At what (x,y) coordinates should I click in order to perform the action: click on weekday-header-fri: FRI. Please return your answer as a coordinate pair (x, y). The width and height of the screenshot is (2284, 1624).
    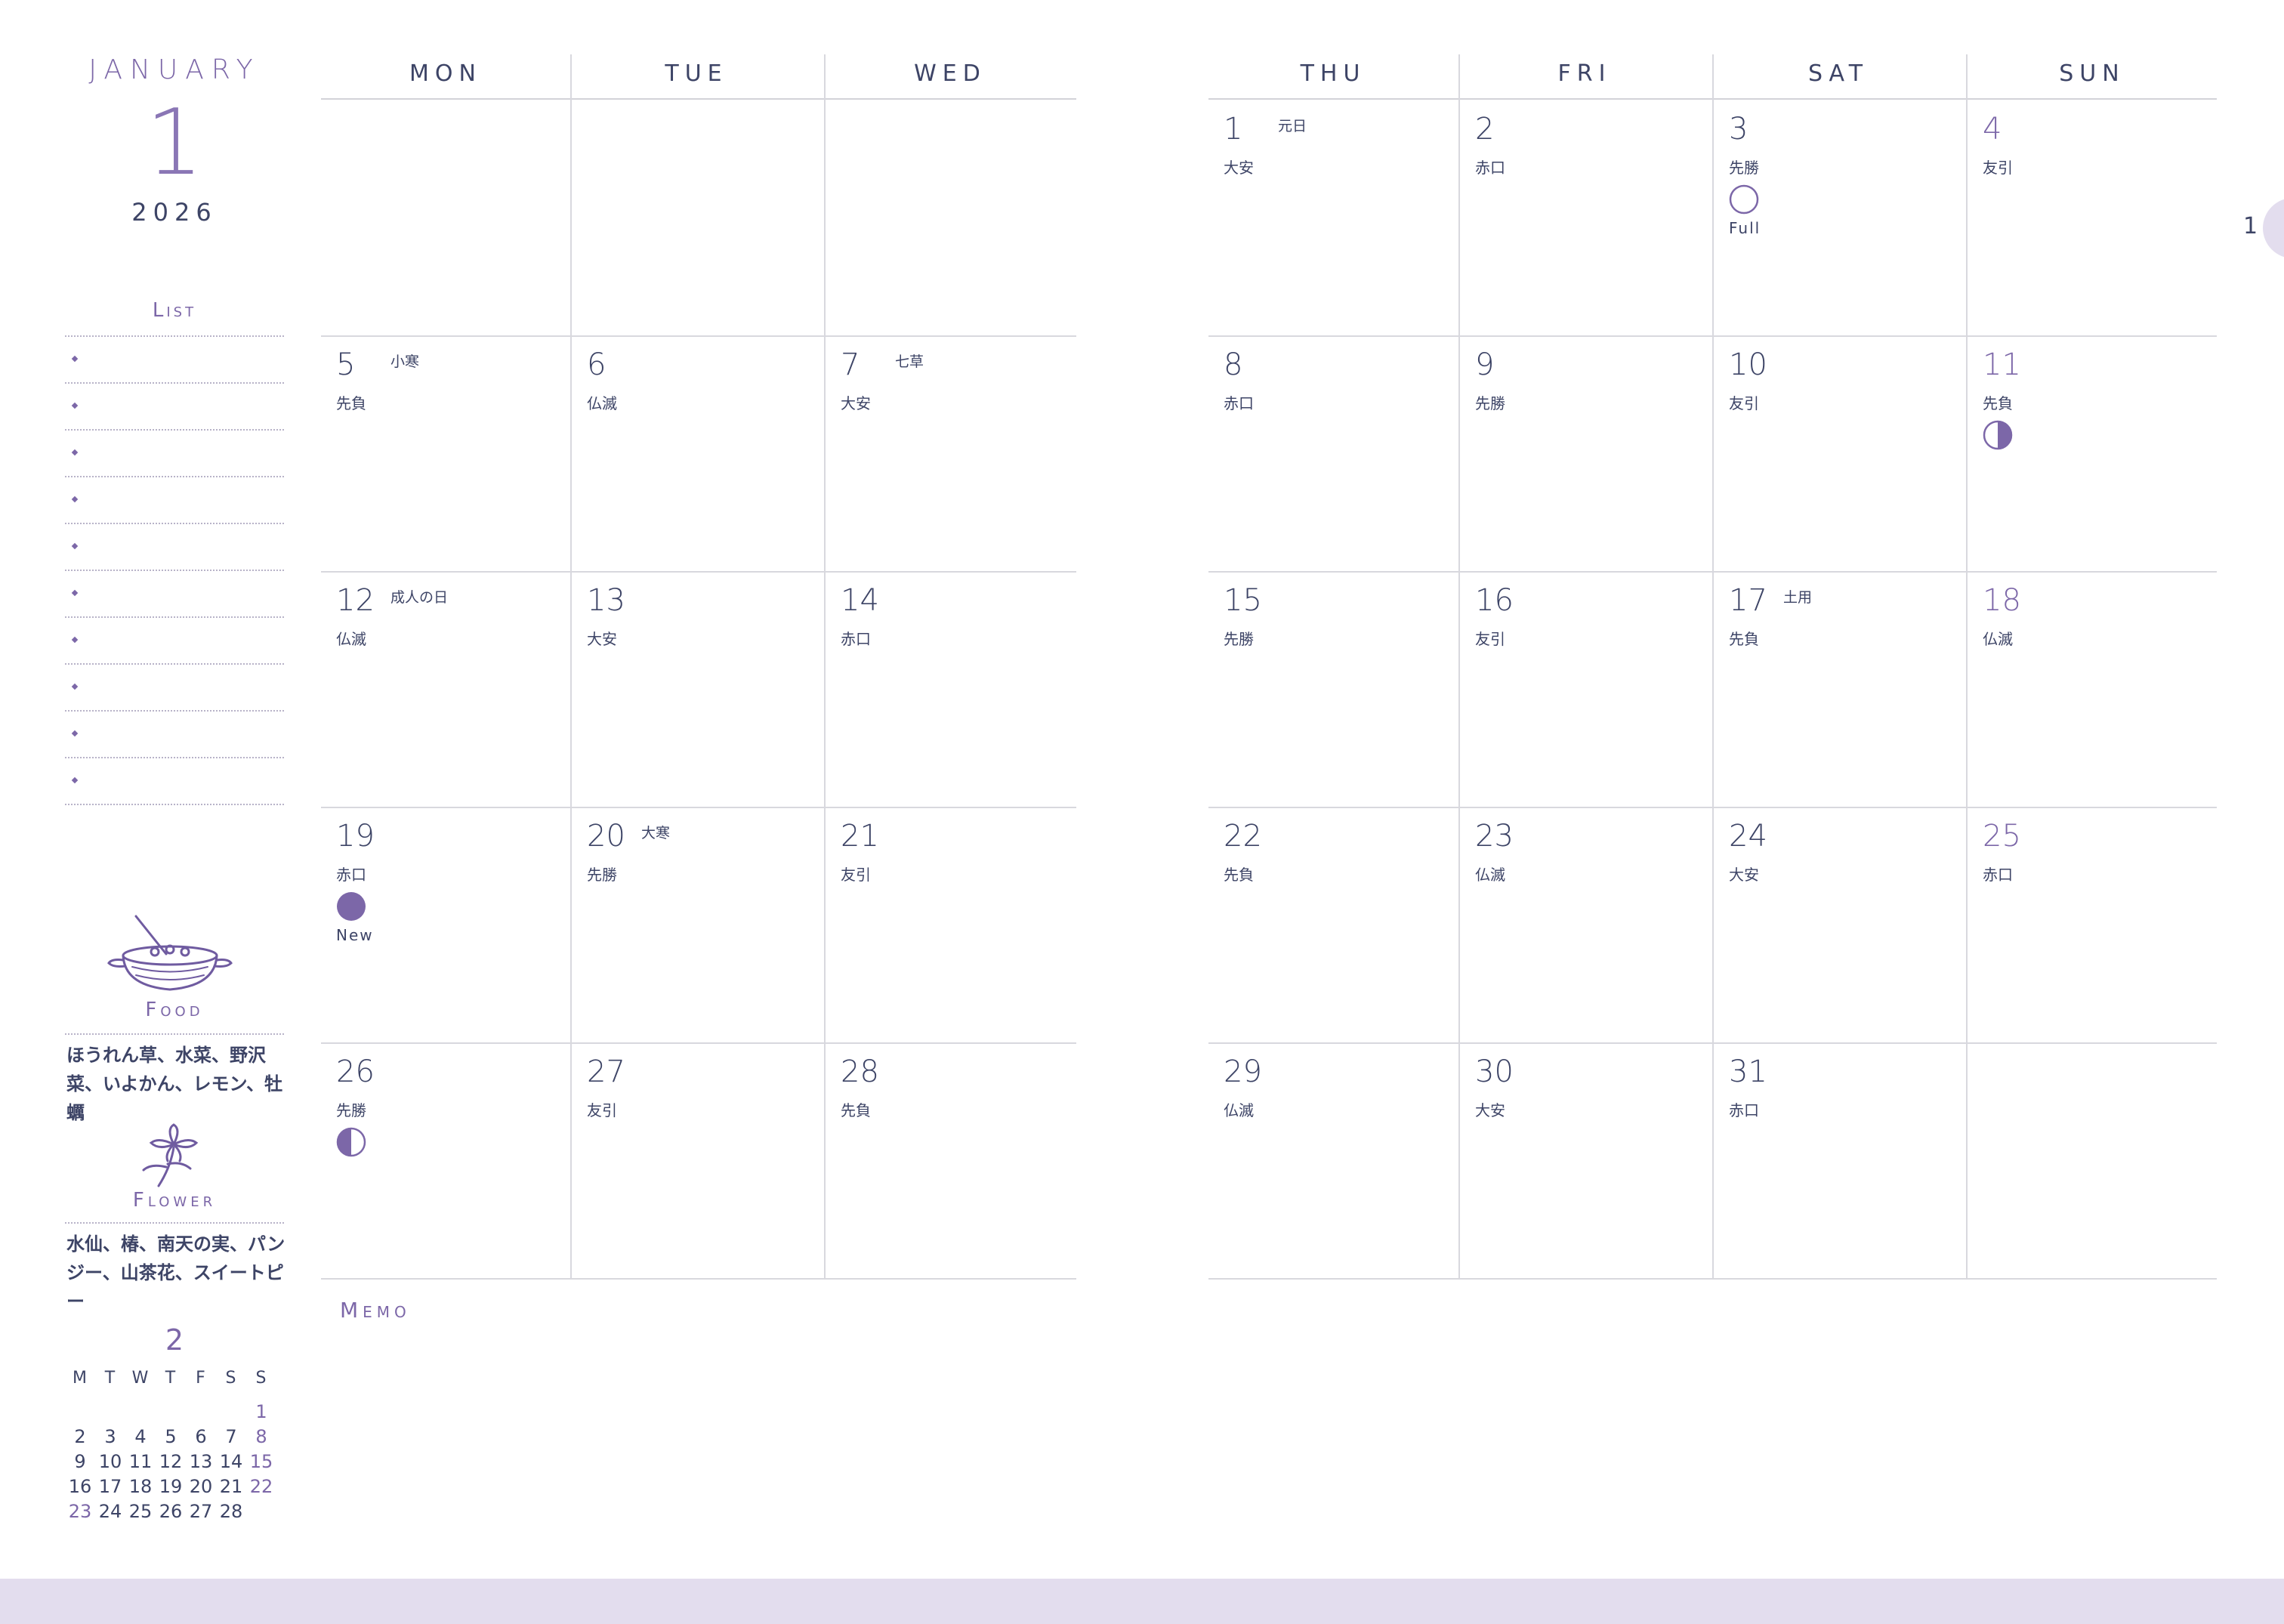
    Looking at the image, I should click on (1585, 73).